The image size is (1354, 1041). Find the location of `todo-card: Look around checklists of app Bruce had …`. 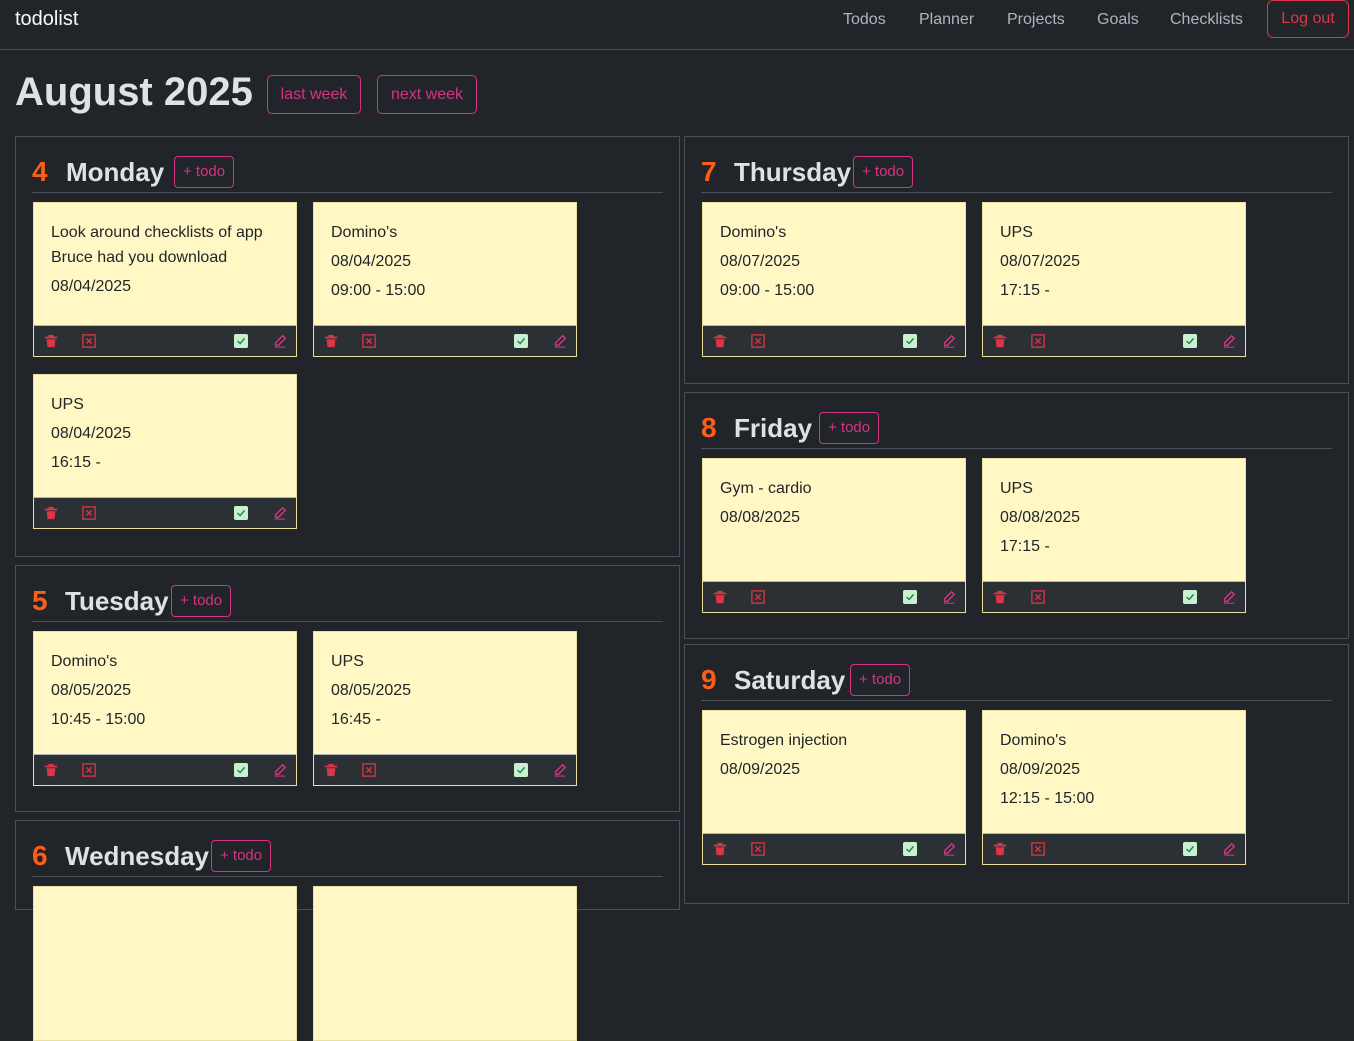

todo-card: Look around checklists of app Bruce had … is located at coordinates (165, 279).